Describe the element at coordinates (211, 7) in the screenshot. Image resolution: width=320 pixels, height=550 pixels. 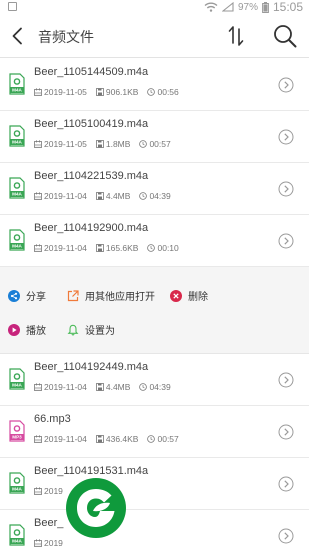
I see `wifi-icon` at that location.